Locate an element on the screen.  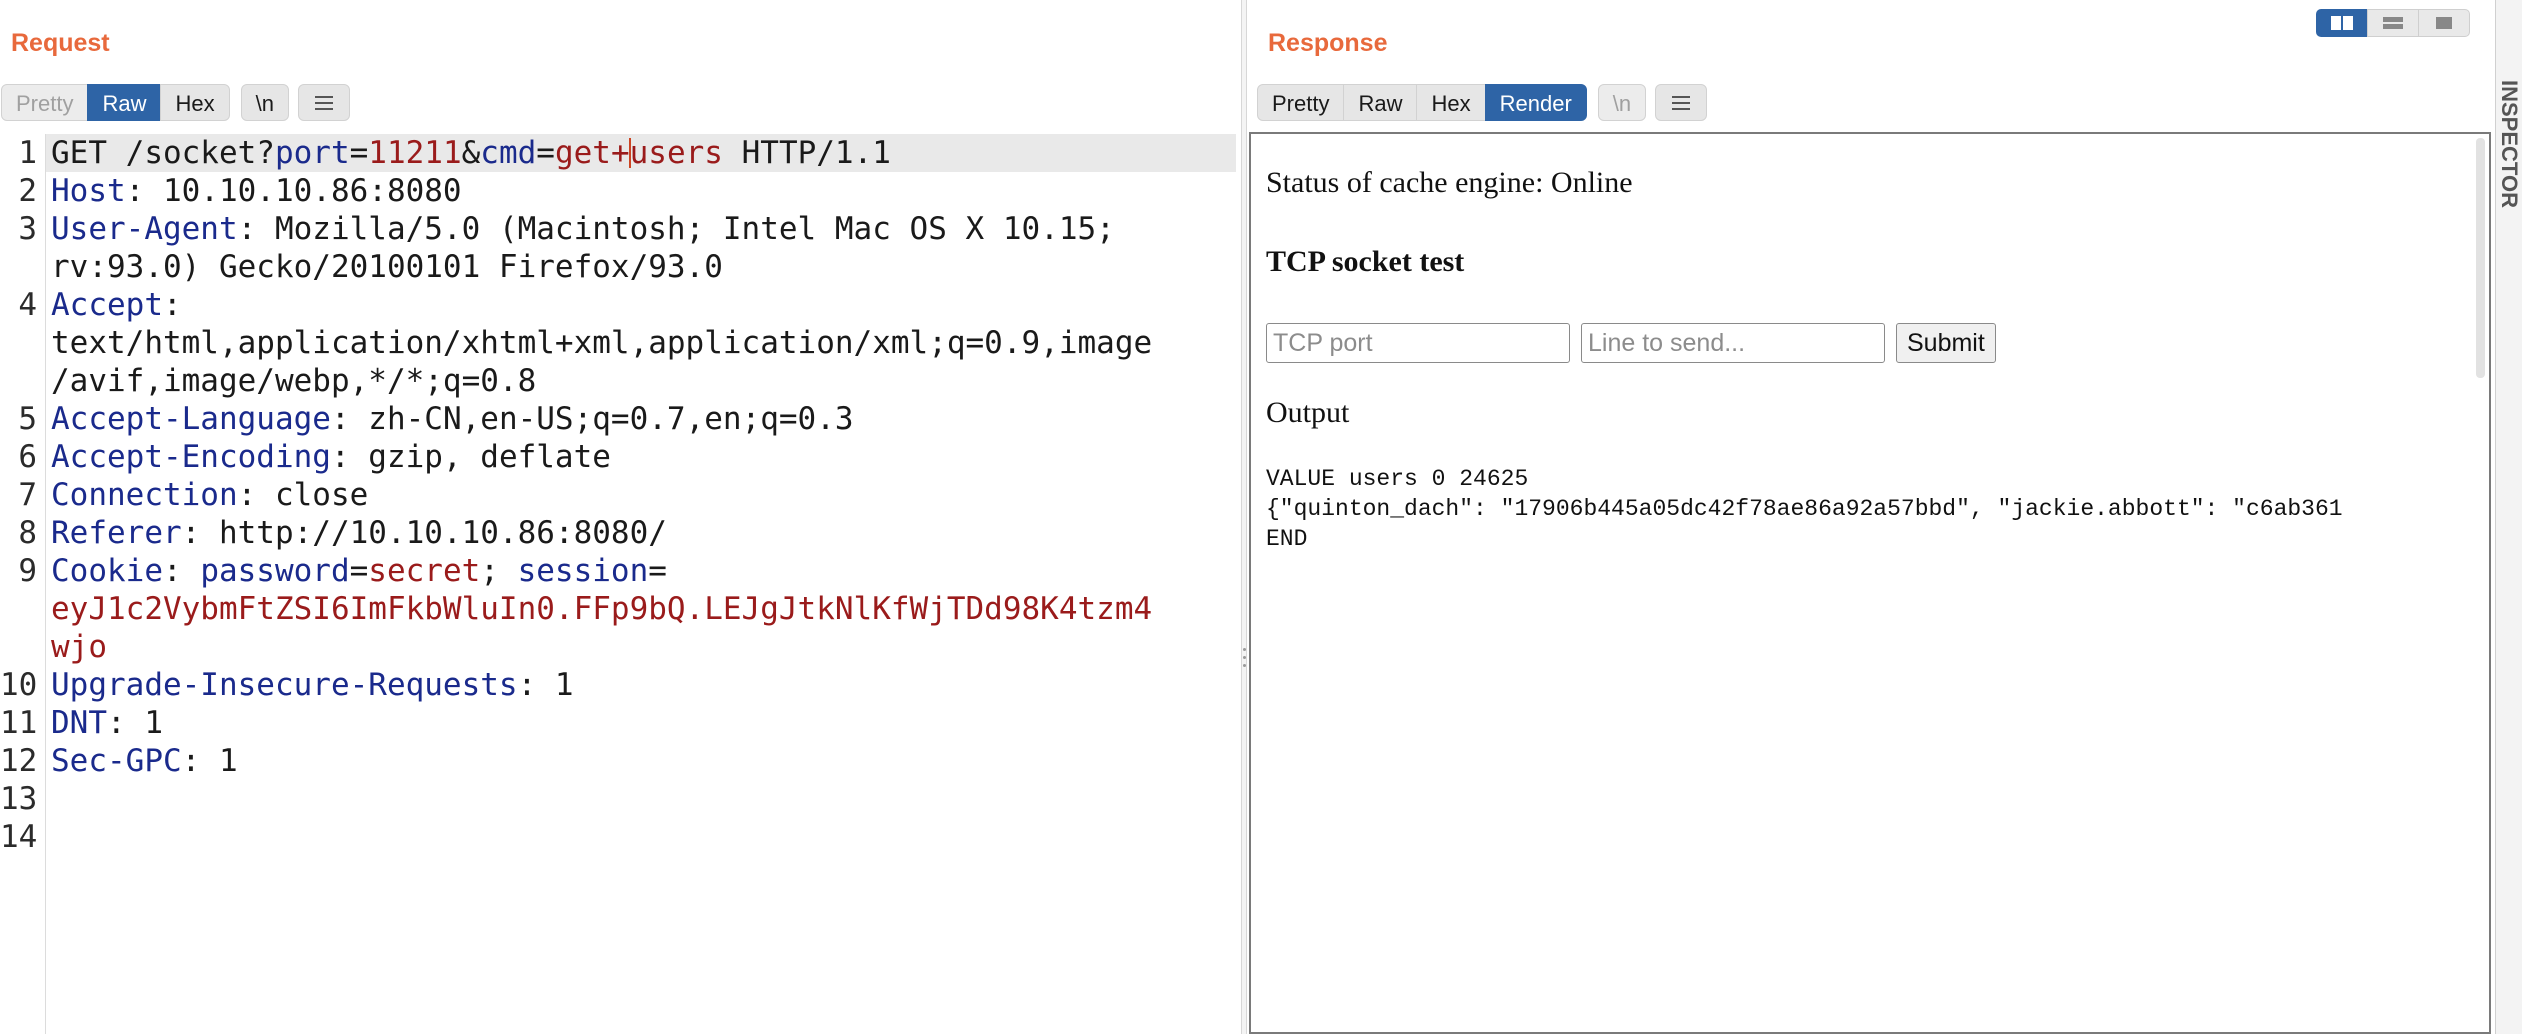
inspector-tab-label: INSPECTOR is located at coordinates (2509, 144).